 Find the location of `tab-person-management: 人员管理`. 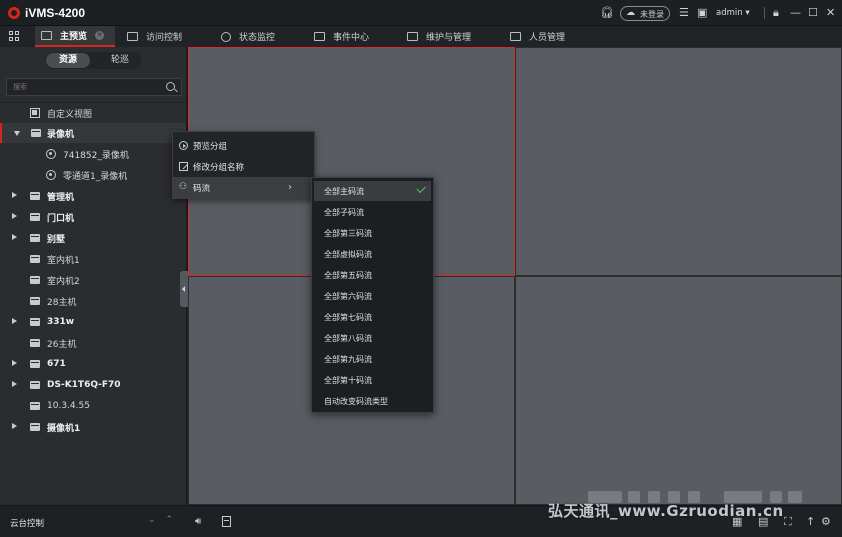

tab-person-management: 人员管理 is located at coordinates (537, 36).